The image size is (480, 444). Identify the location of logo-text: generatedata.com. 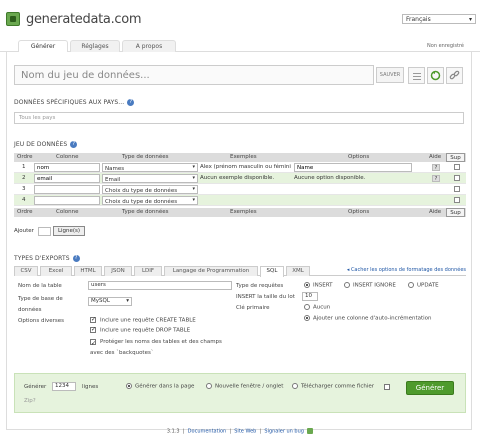
(84, 19).